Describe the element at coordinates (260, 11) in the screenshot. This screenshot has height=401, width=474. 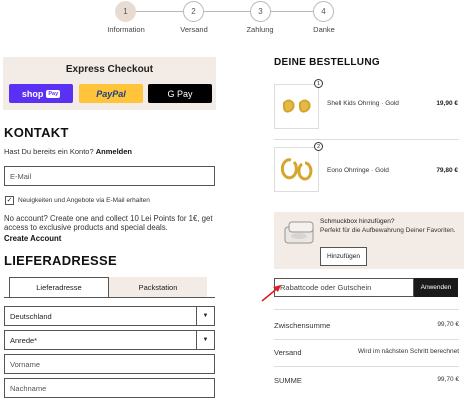
I see `step-3-circle: 3` at that location.